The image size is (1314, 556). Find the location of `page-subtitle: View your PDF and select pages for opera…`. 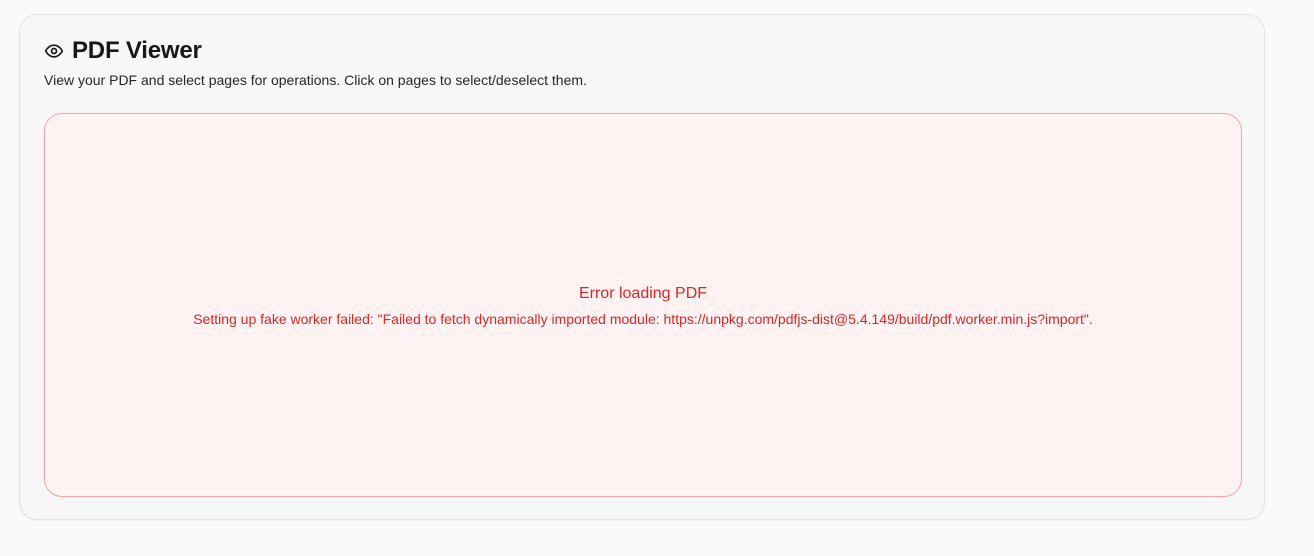

page-subtitle: View your PDF and select pages for opera… is located at coordinates (315, 80).